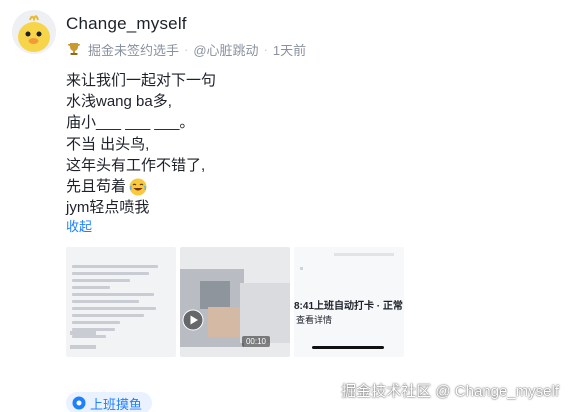 This screenshot has height=412, width=571. Describe the element at coordinates (130, 123) in the screenshot. I see `content-line: 庙小___ ___ ___。` at that location.